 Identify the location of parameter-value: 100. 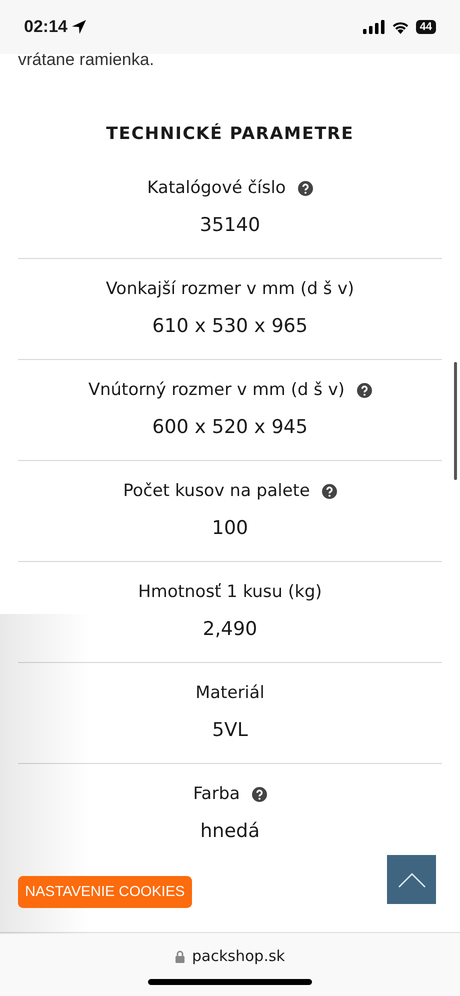
(230, 528).